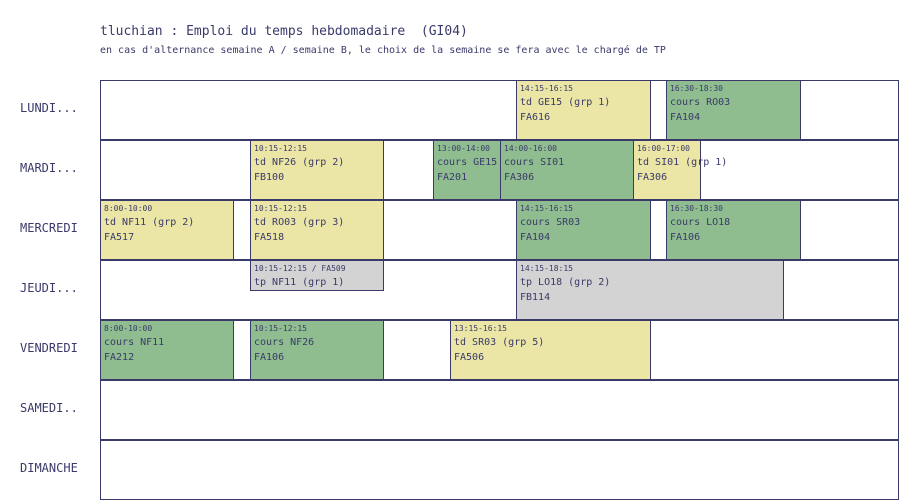 Image resolution: width=900 pixels, height=500 pixels. Describe the element at coordinates (463, 148) in the screenshot. I see `course-time: 13:00-14:00` at that location.